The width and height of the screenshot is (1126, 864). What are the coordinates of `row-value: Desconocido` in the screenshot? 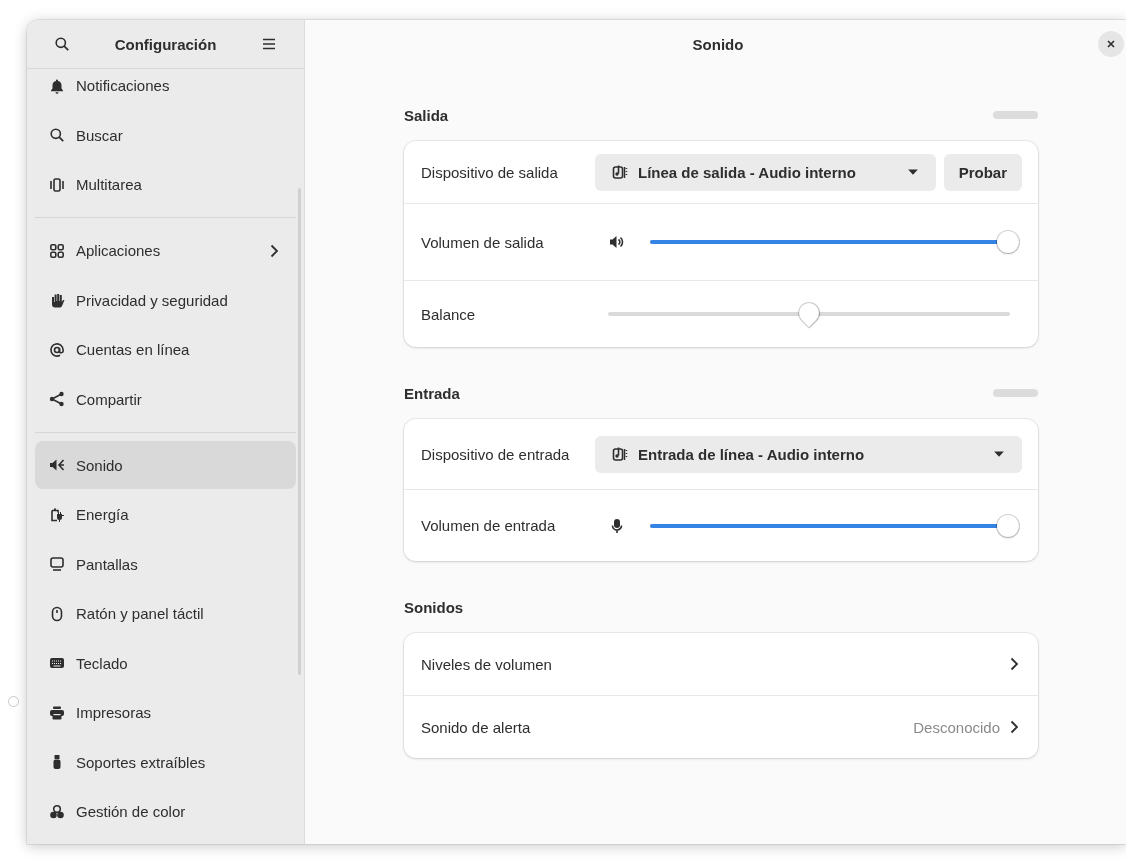 It's located at (956, 727).